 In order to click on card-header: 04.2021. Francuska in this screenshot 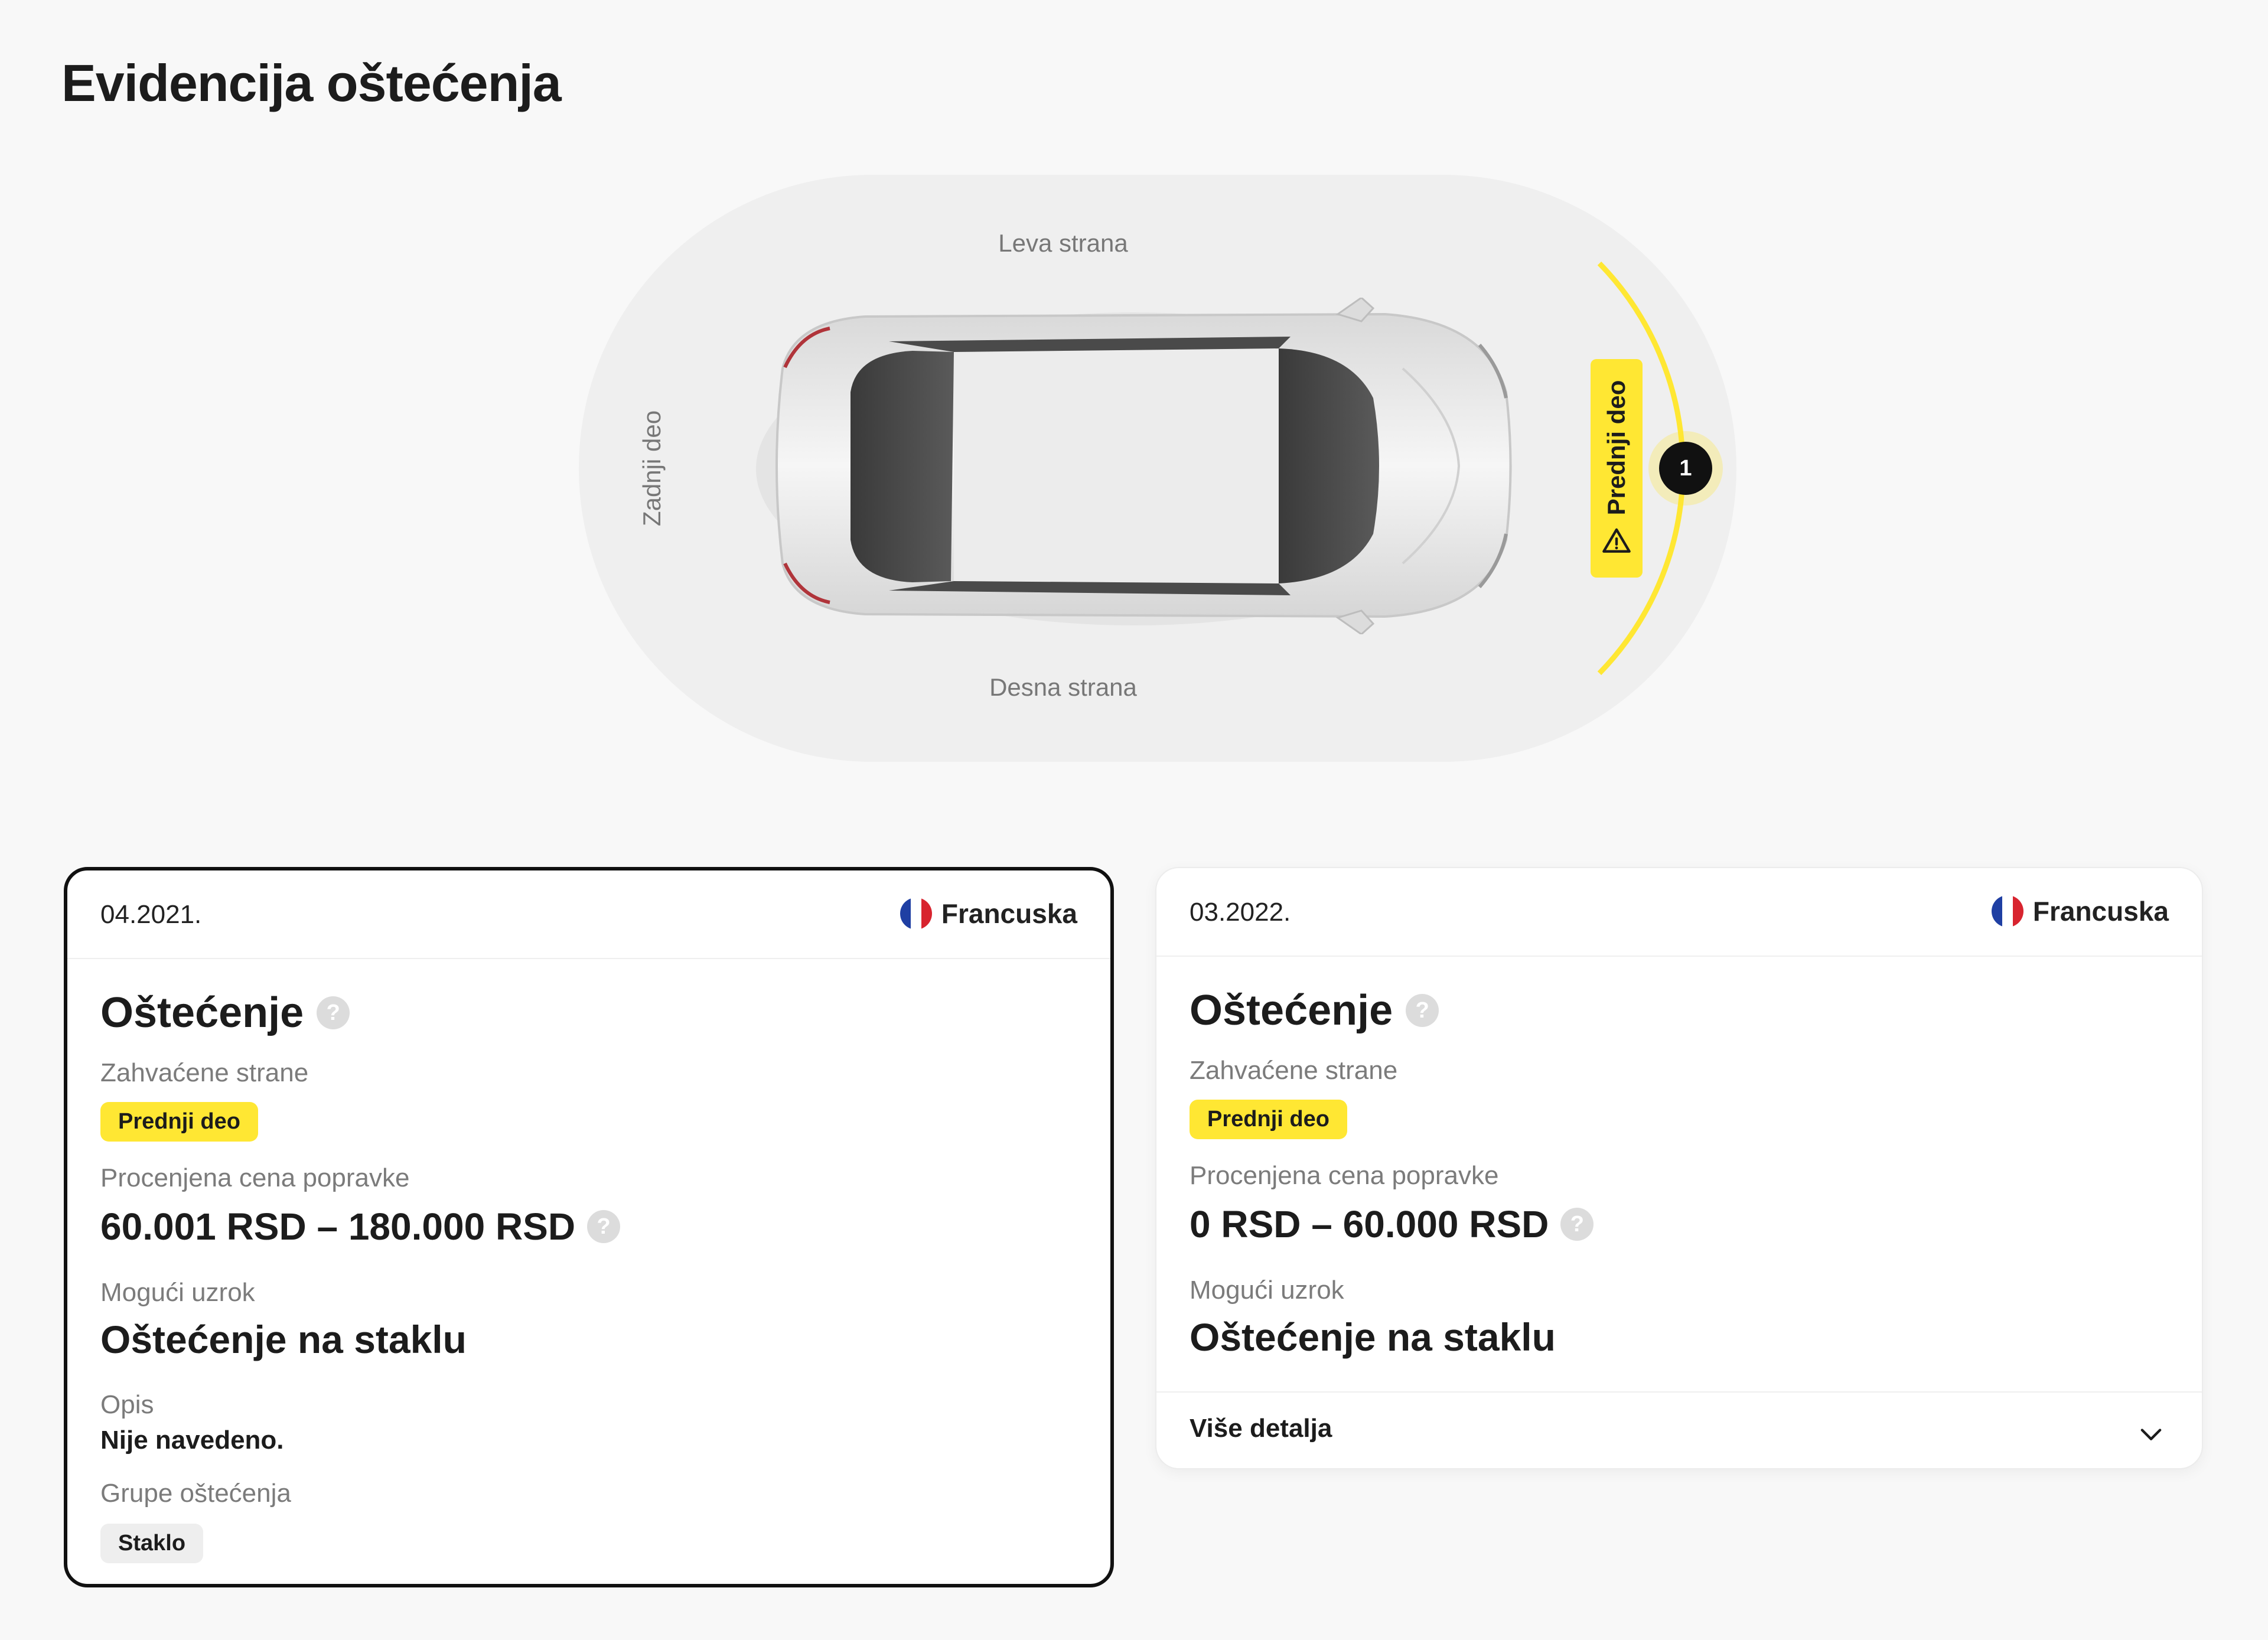, I will do `click(588, 914)`.